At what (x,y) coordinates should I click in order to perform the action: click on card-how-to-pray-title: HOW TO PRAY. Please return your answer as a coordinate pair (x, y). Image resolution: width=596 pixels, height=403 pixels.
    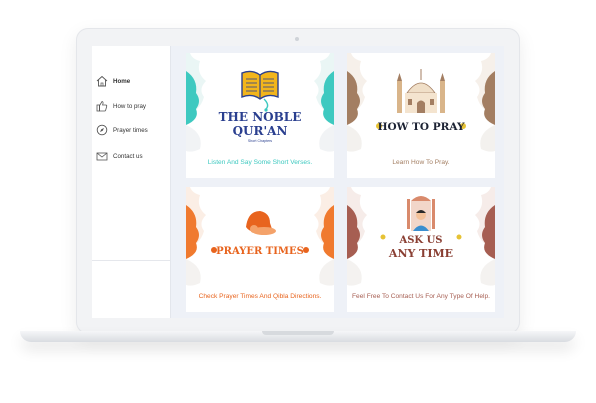
    Looking at the image, I should click on (421, 127).